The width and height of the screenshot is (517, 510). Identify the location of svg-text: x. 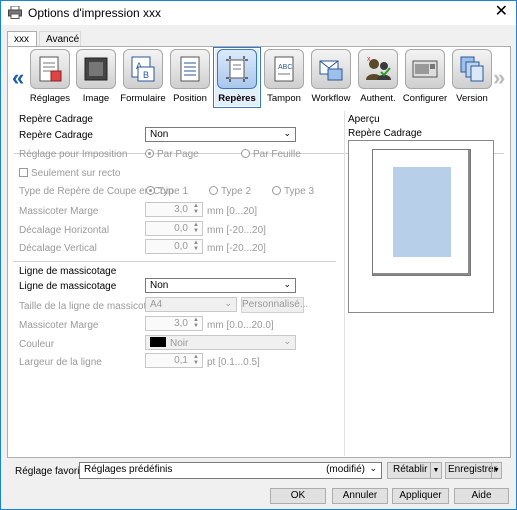
(369, 59).